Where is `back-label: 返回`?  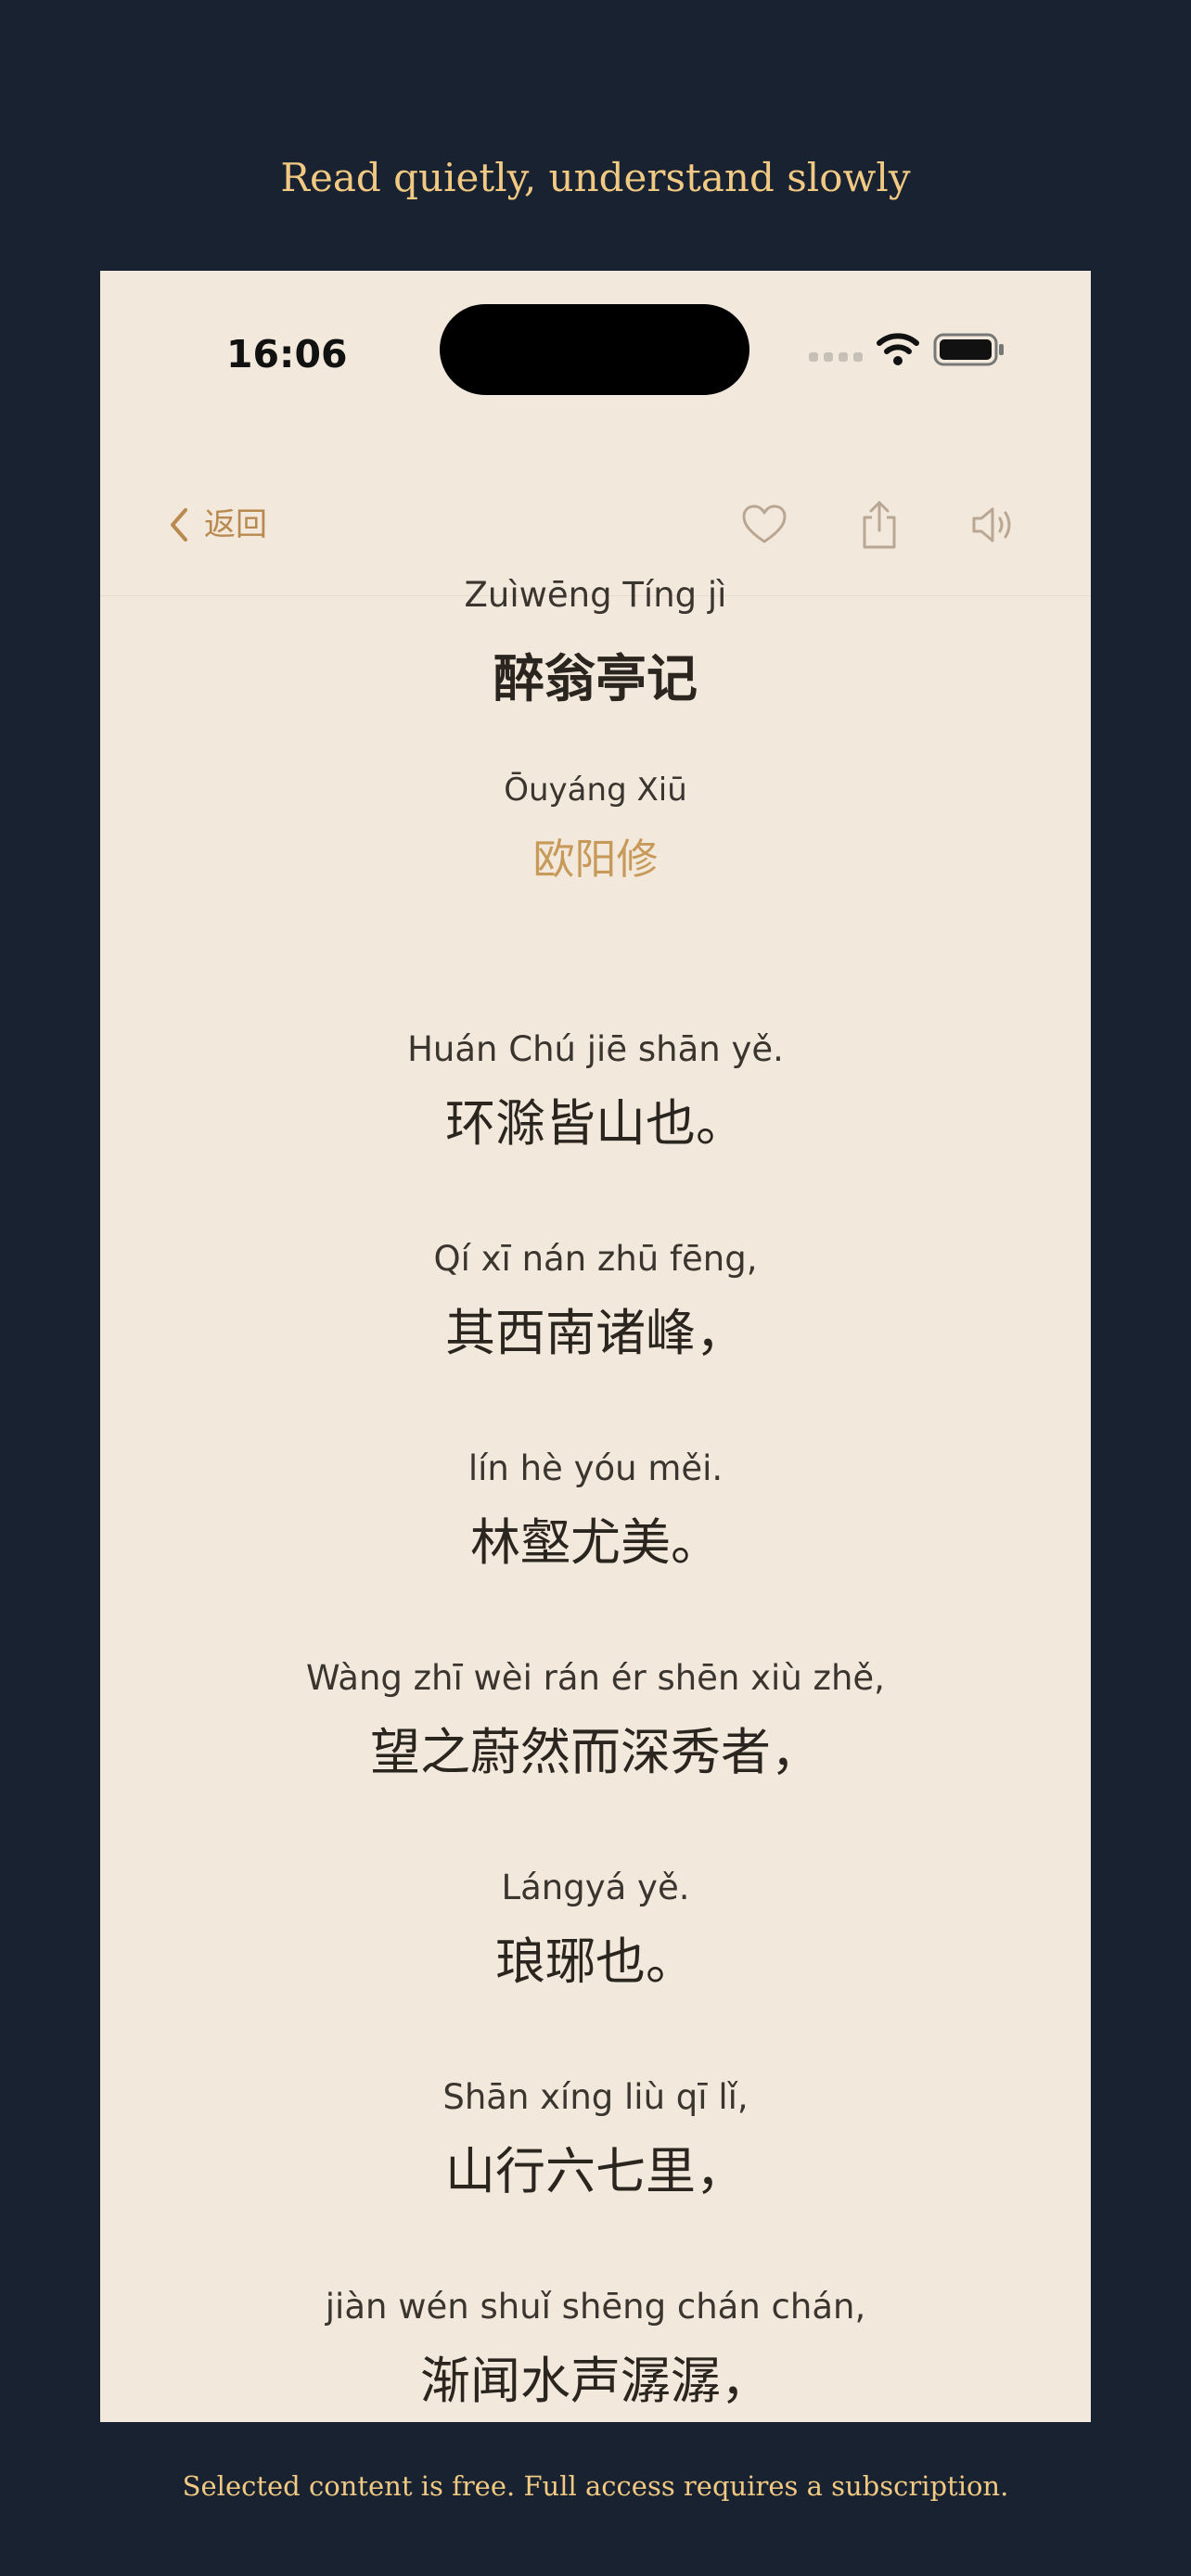 back-label: 返回 is located at coordinates (235, 524).